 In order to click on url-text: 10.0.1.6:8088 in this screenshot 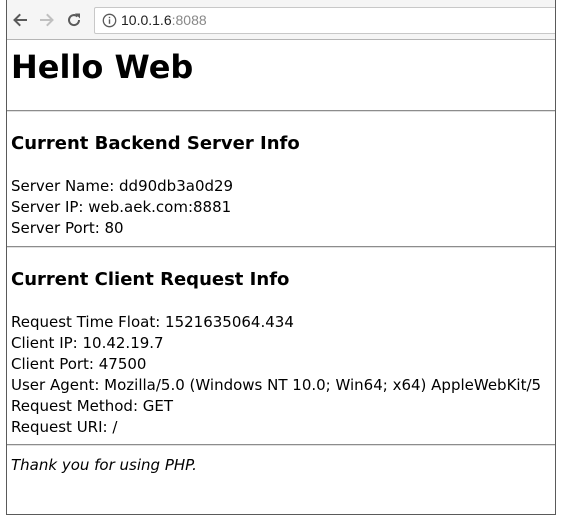, I will do `click(164, 20)`.